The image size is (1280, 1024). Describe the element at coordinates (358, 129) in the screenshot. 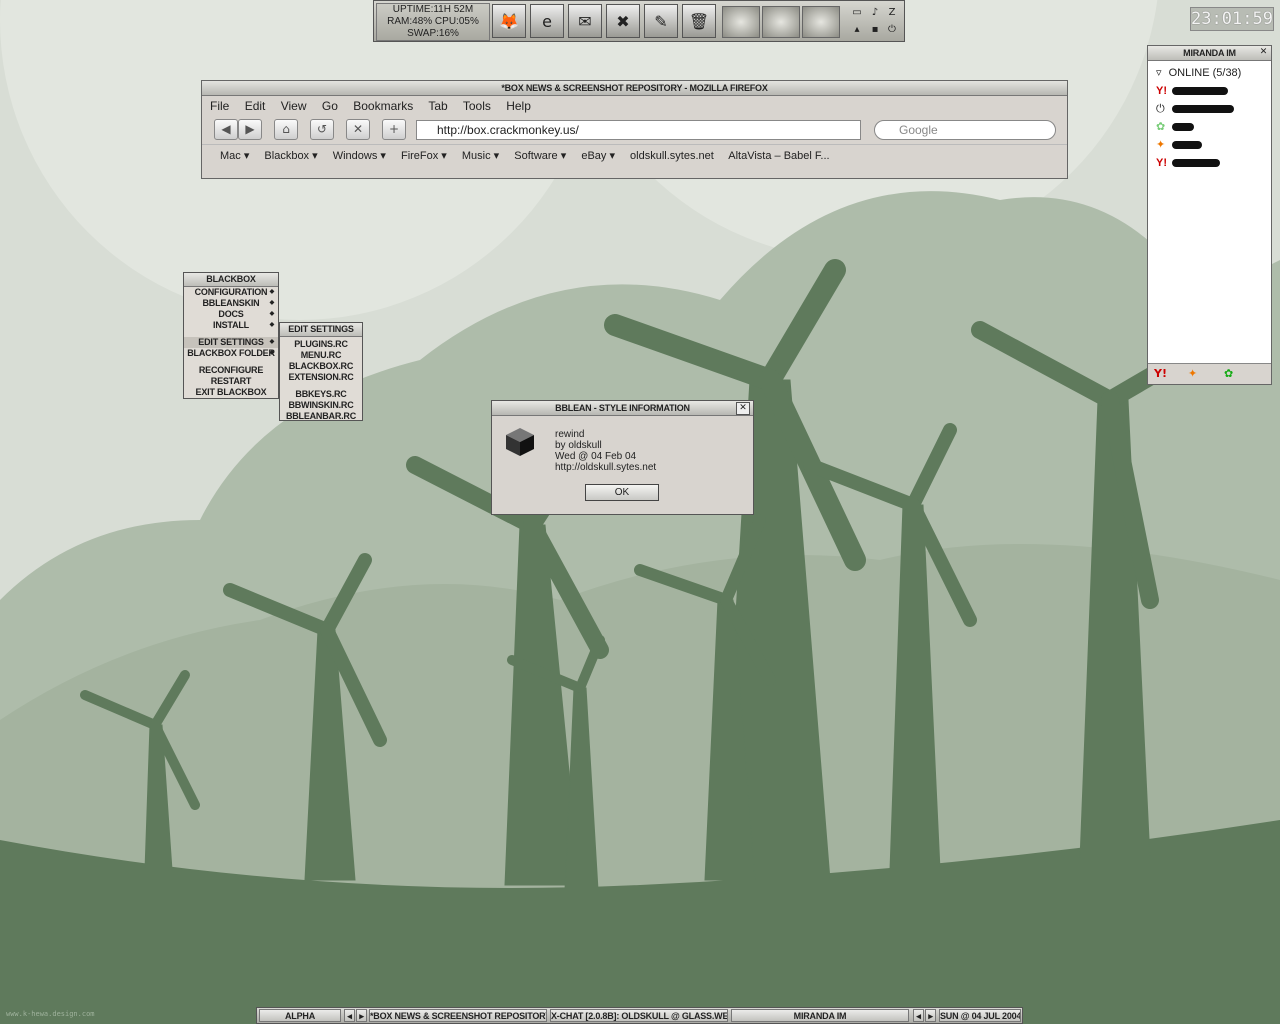

I see `stop-button: ✕` at that location.